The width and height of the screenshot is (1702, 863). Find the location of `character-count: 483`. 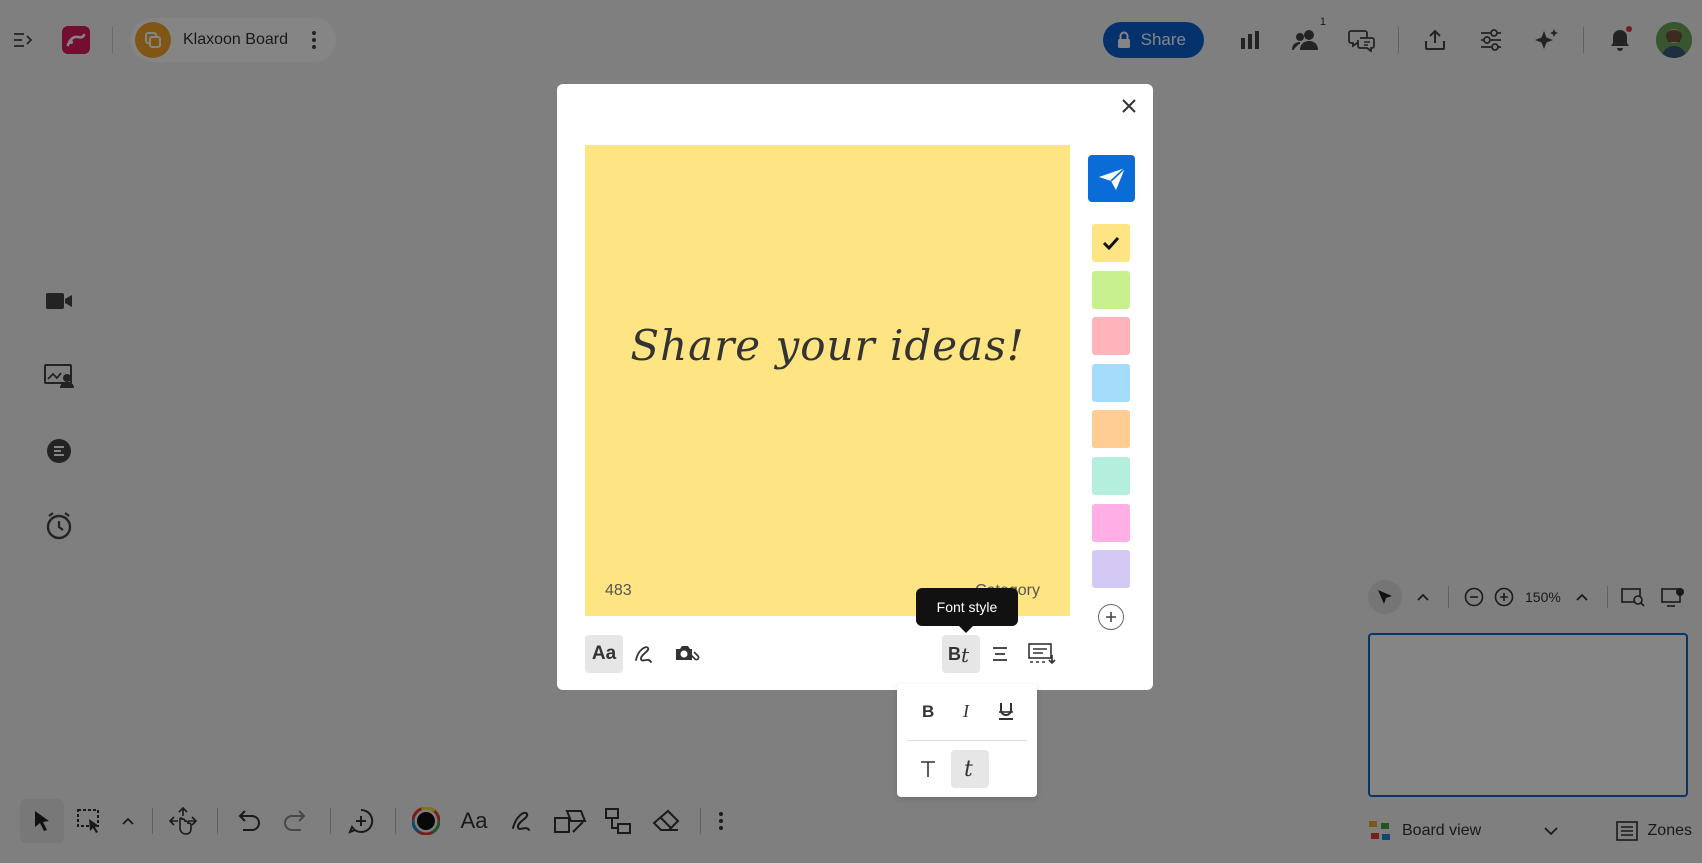

character-count: 483 is located at coordinates (618, 590).